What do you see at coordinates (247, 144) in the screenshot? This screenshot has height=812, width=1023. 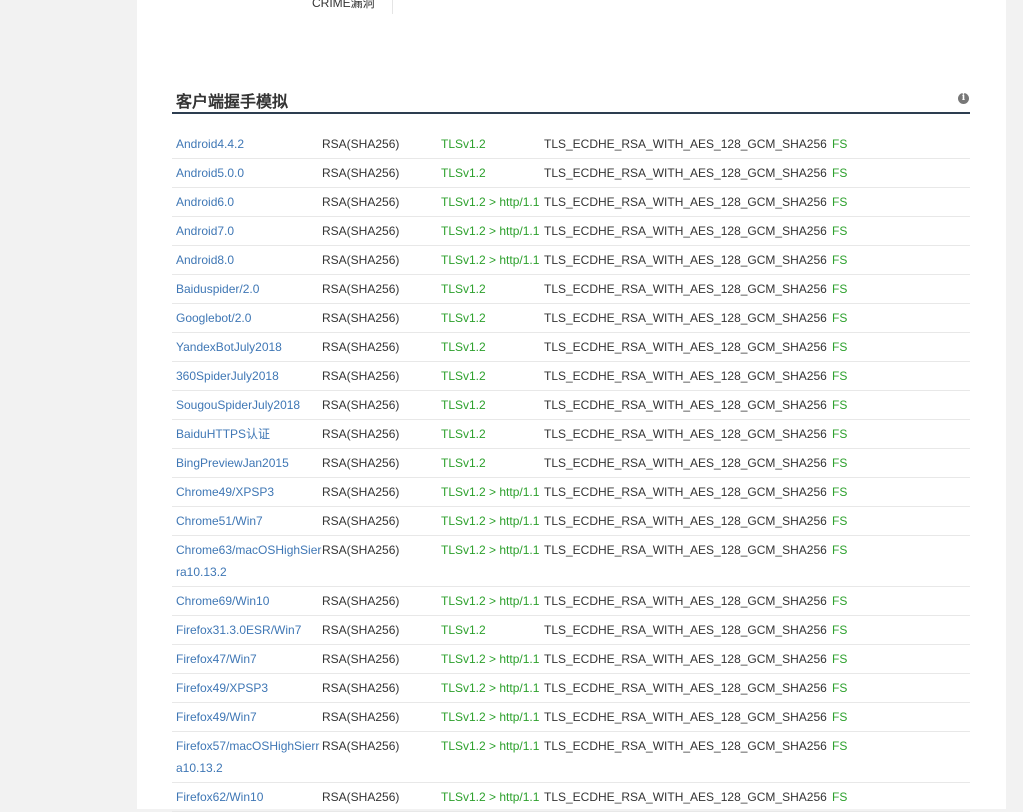 I see `client-name-link: Android4.4.2` at bounding box center [247, 144].